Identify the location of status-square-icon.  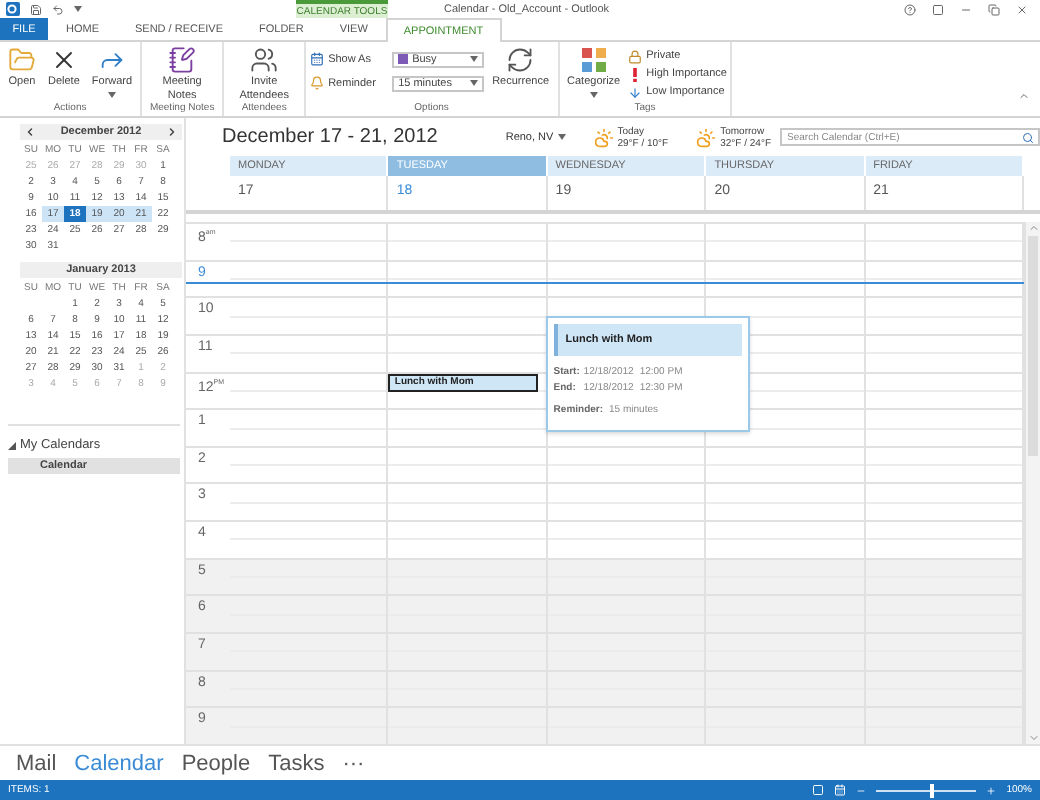
(403, 59).